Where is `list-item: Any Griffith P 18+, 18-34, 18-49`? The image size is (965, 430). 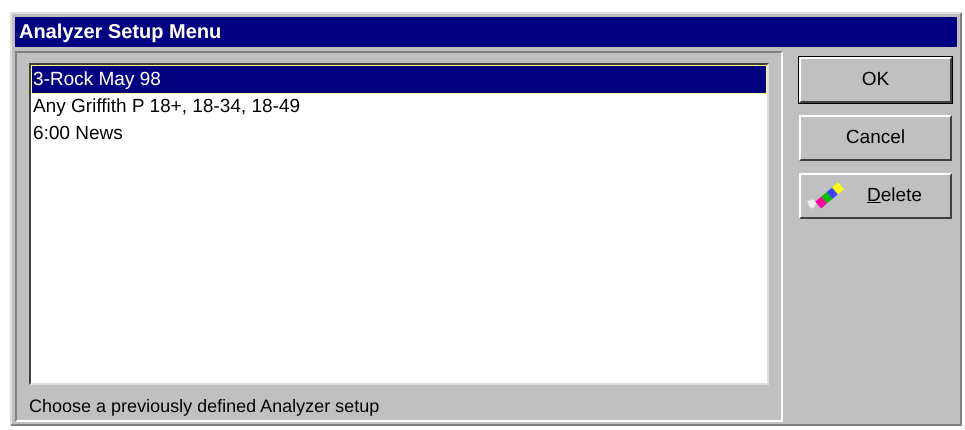
list-item: Any Griffith P 18+, 18-34, 18-49 is located at coordinates (399, 106).